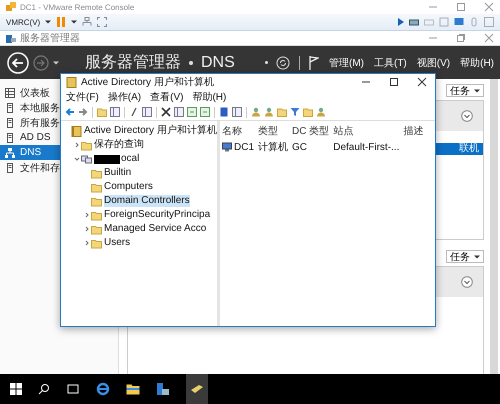  Describe the element at coordinates (299, 147) in the screenshot. I see `table-cell-text: GC` at that location.